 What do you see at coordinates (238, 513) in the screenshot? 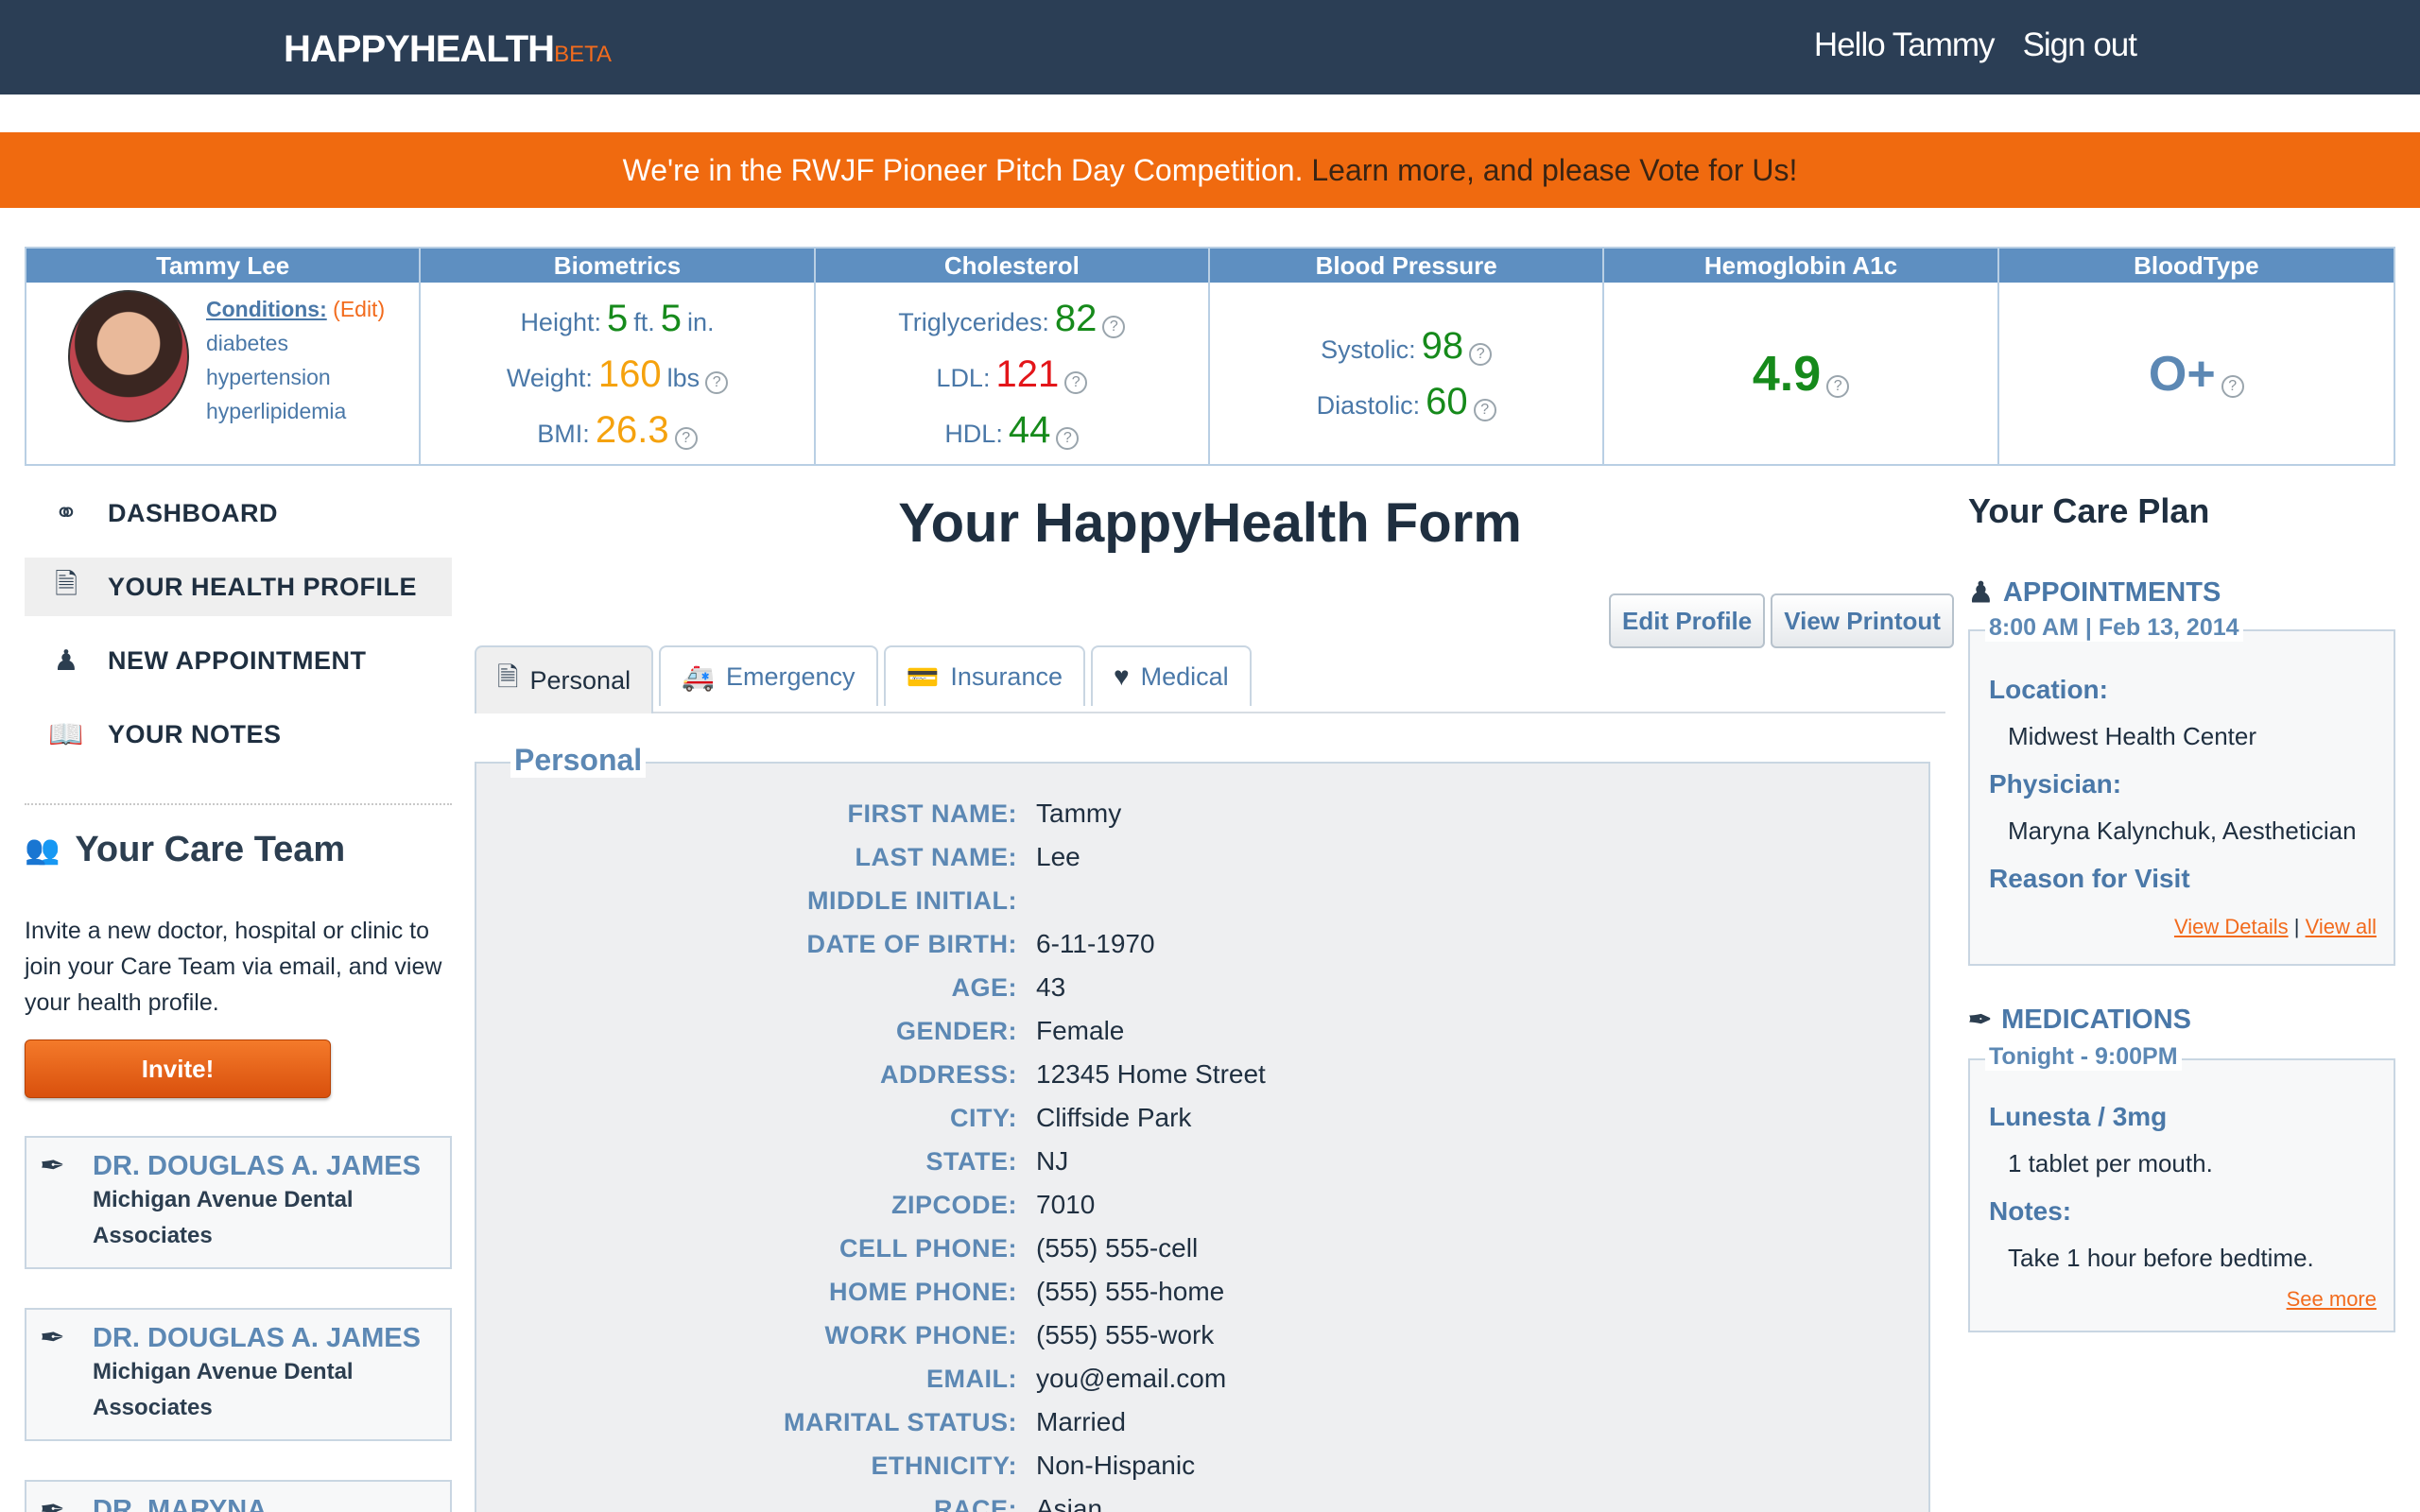
I see `sidebar-item-dashboard: ⚭ DASHBOARD` at bounding box center [238, 513].